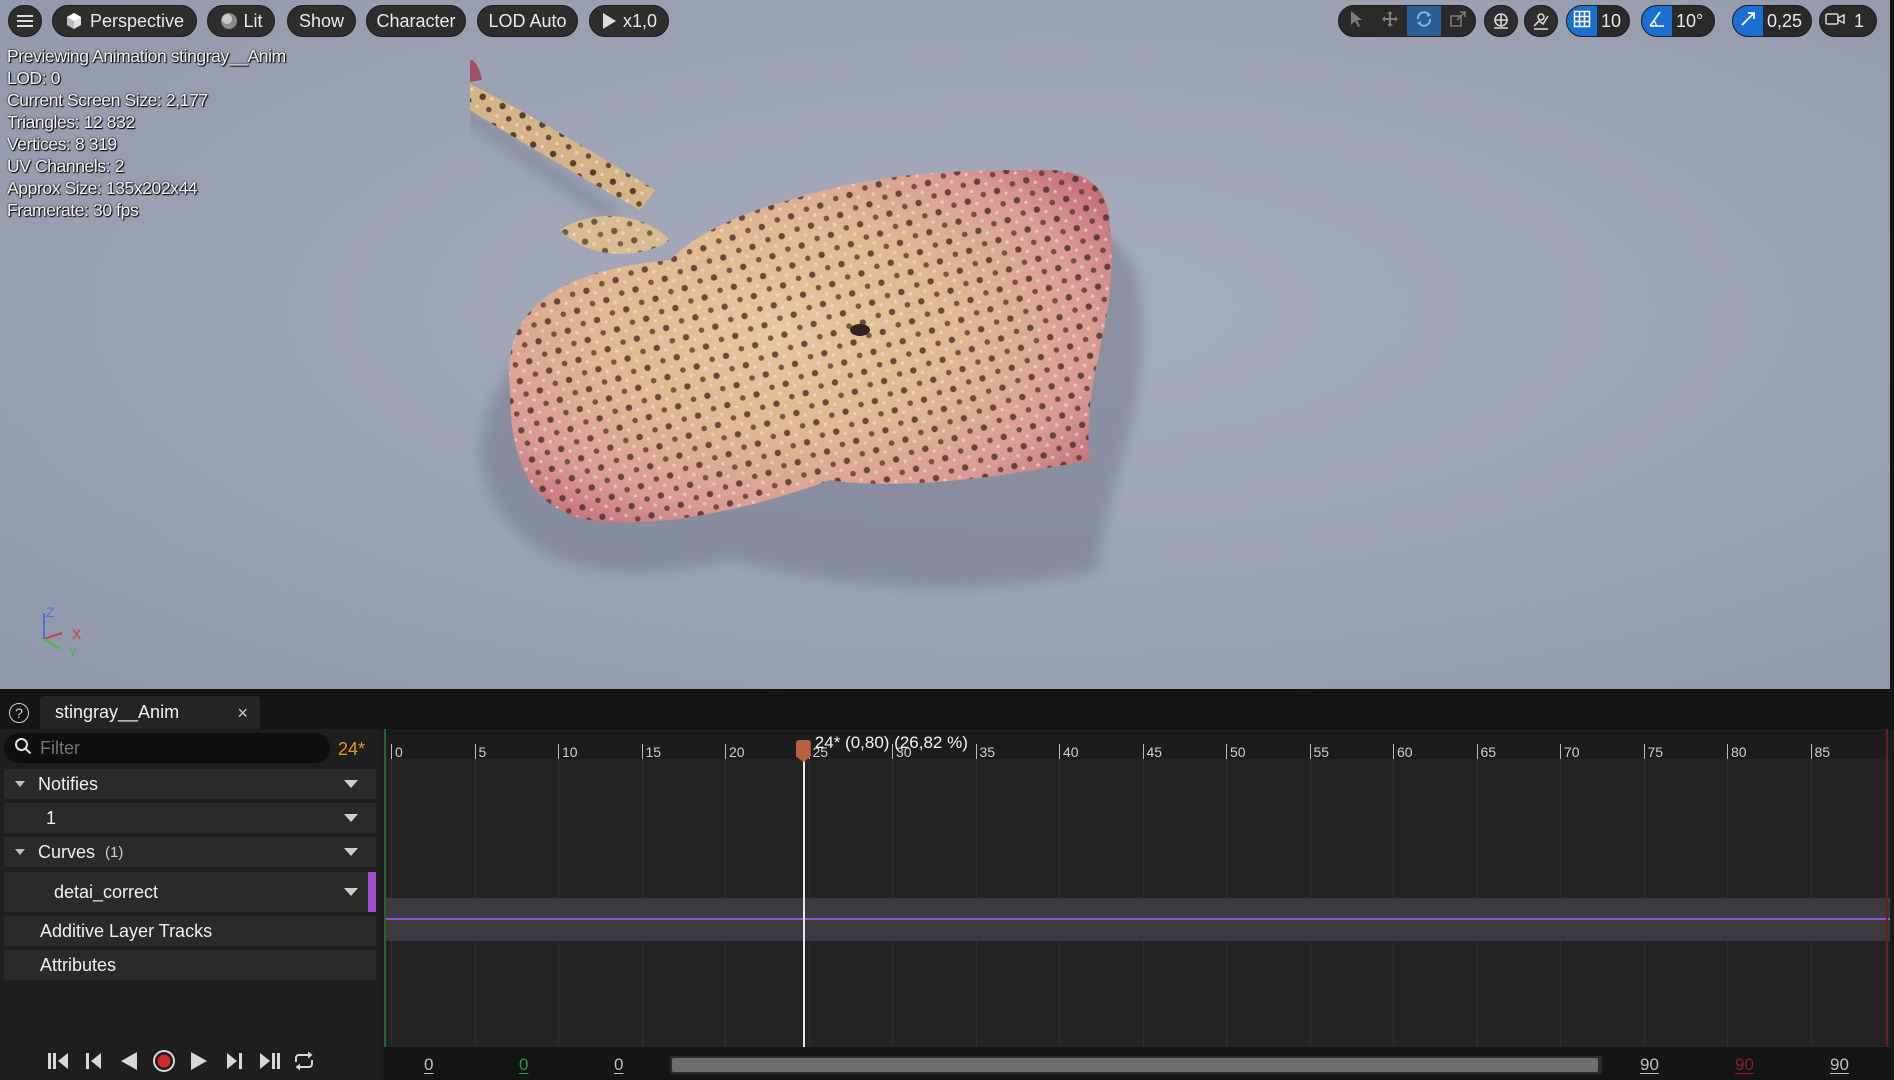  I want to click on search-icon, so click(23, 748).